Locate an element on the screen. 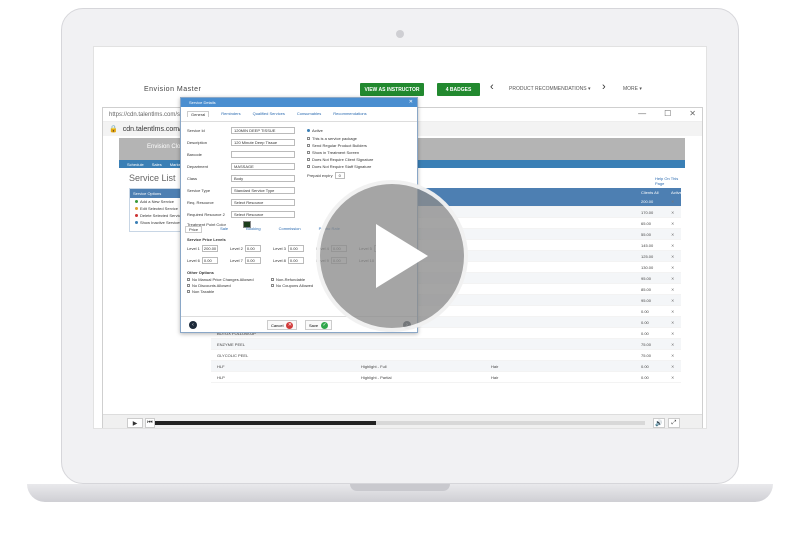  check-label: Send Regular Product Builders is located at coordinates (339, 145).